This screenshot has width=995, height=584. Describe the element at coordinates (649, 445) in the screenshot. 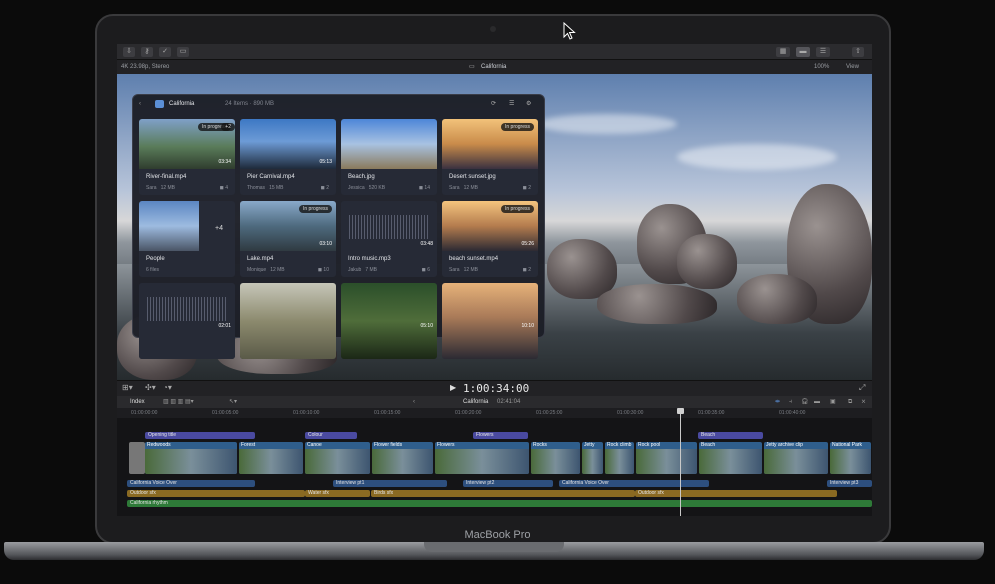

I see `clip-label: Rock pool` at that location.